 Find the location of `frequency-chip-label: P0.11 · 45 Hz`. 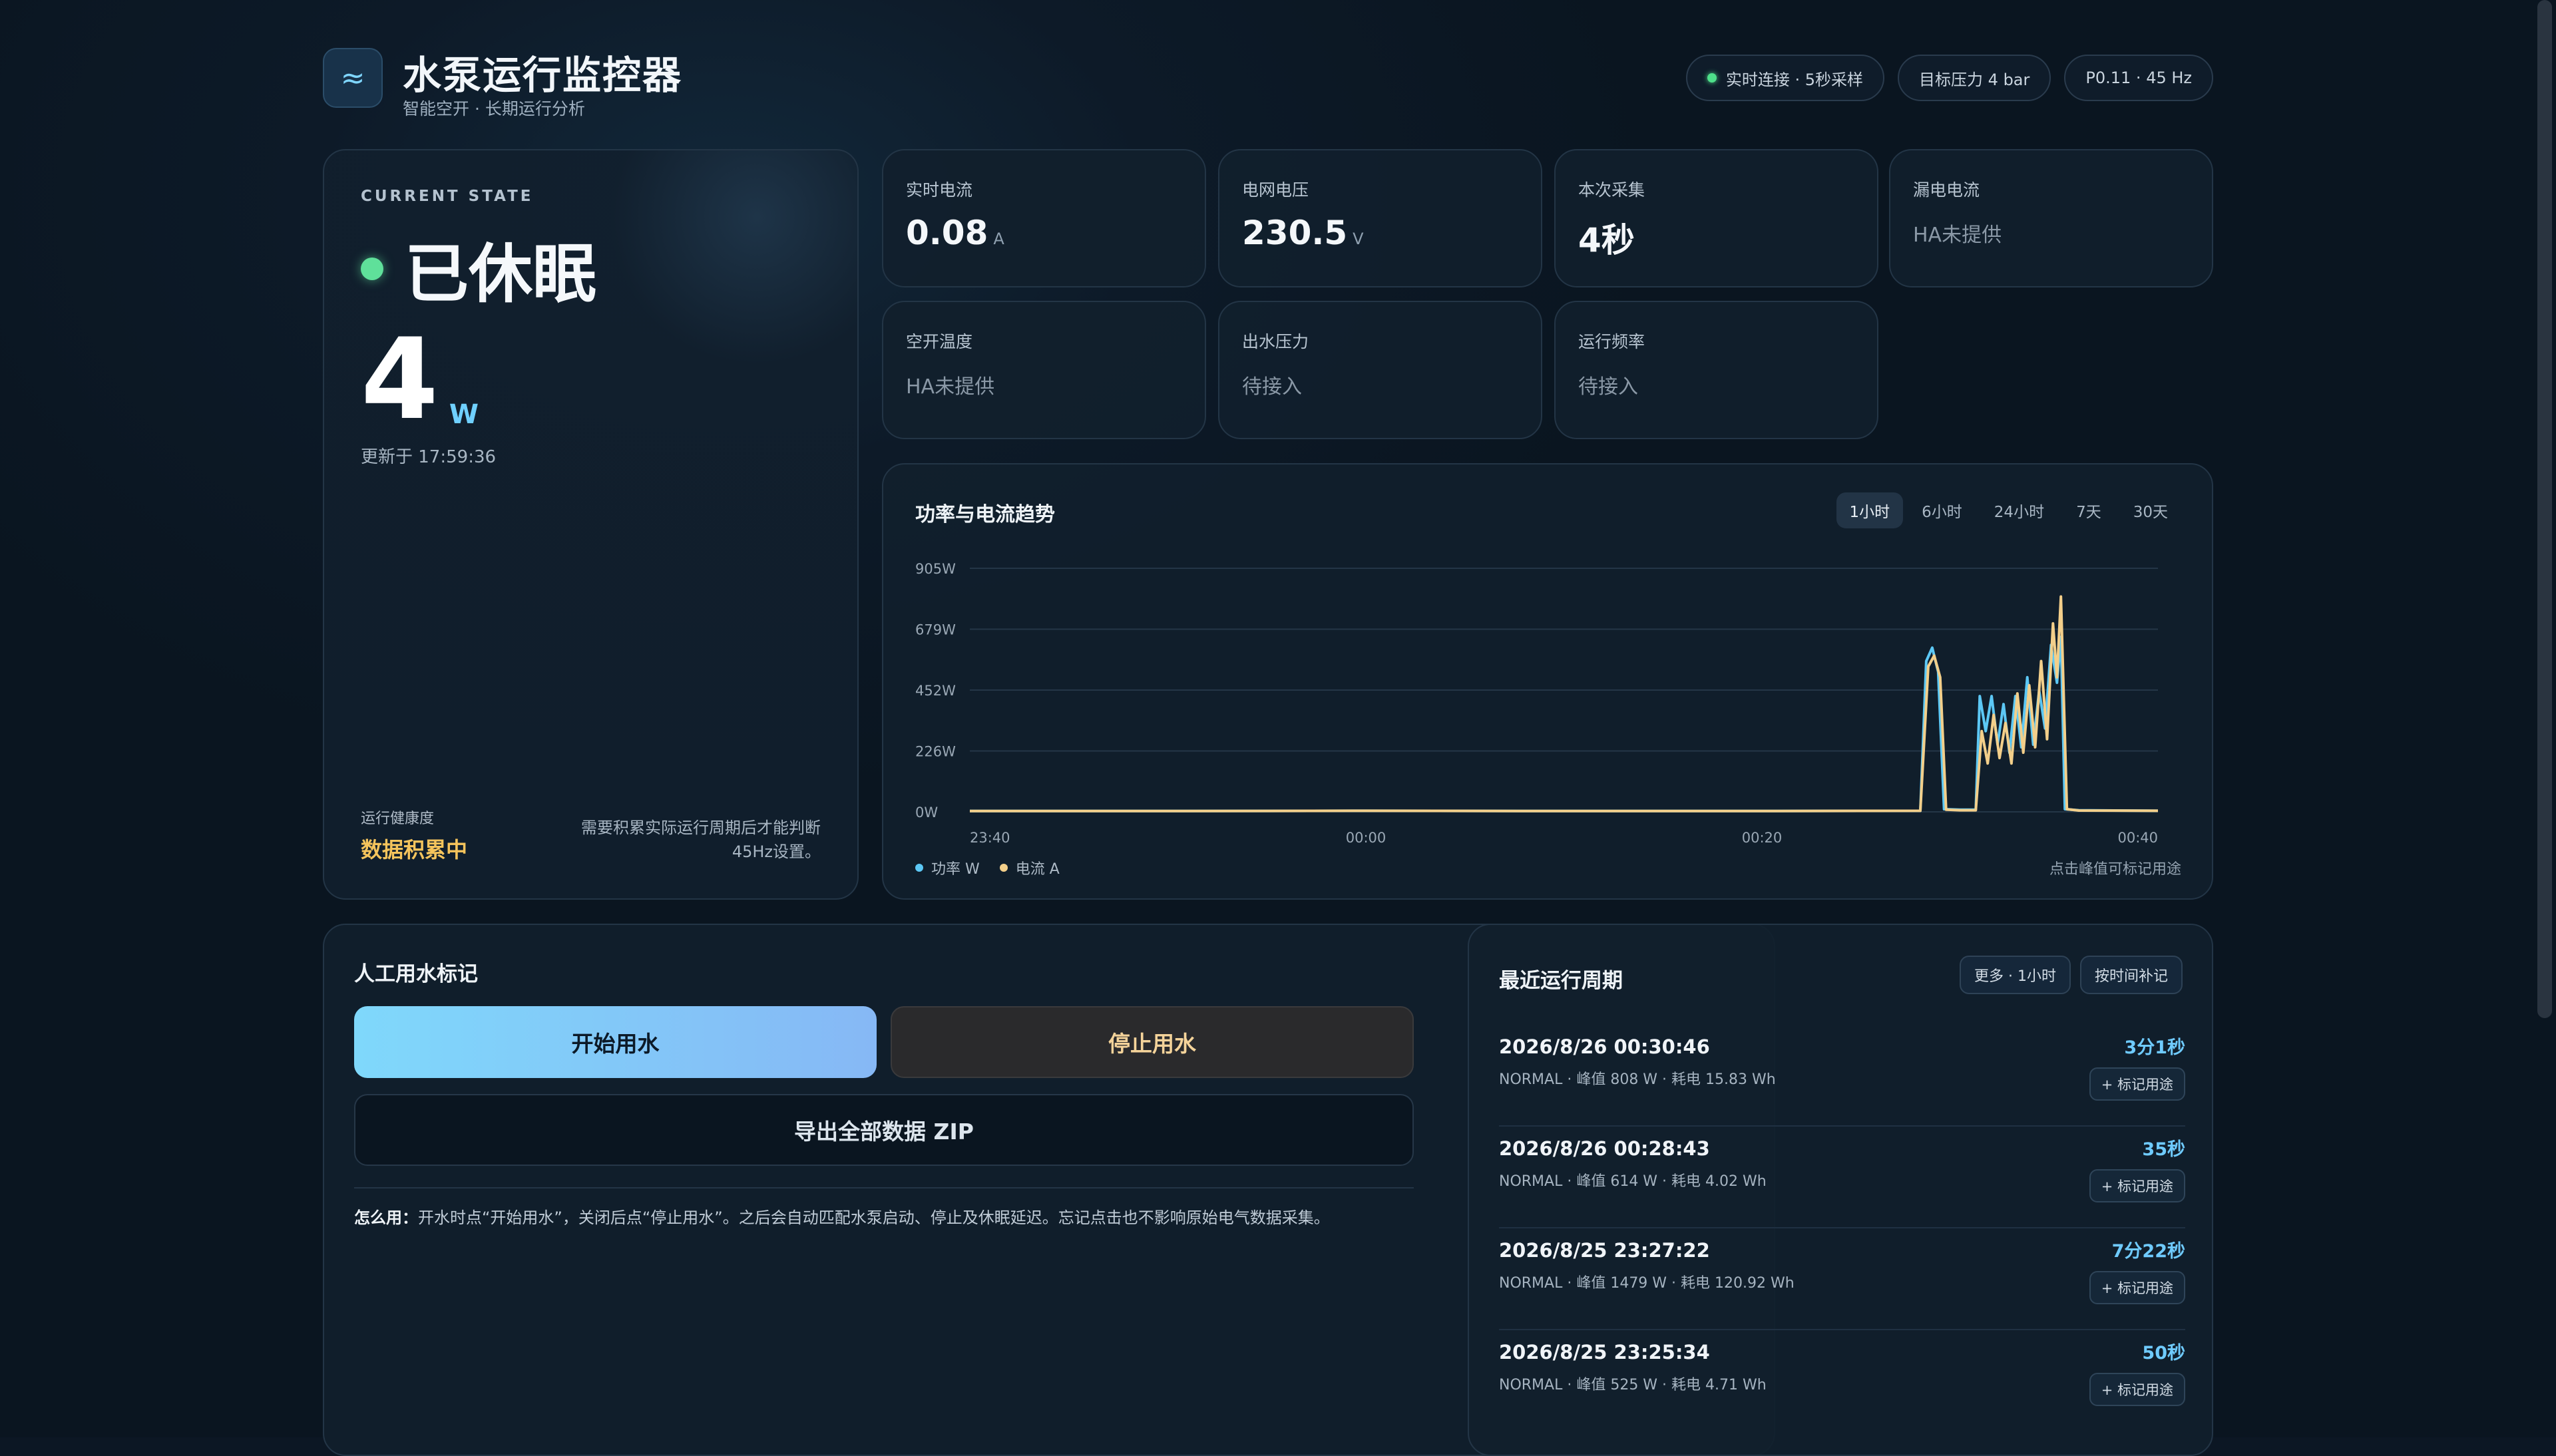

frequency-chip-label: P0.11 · 45 Hz is located at coordinates (2138, 78).